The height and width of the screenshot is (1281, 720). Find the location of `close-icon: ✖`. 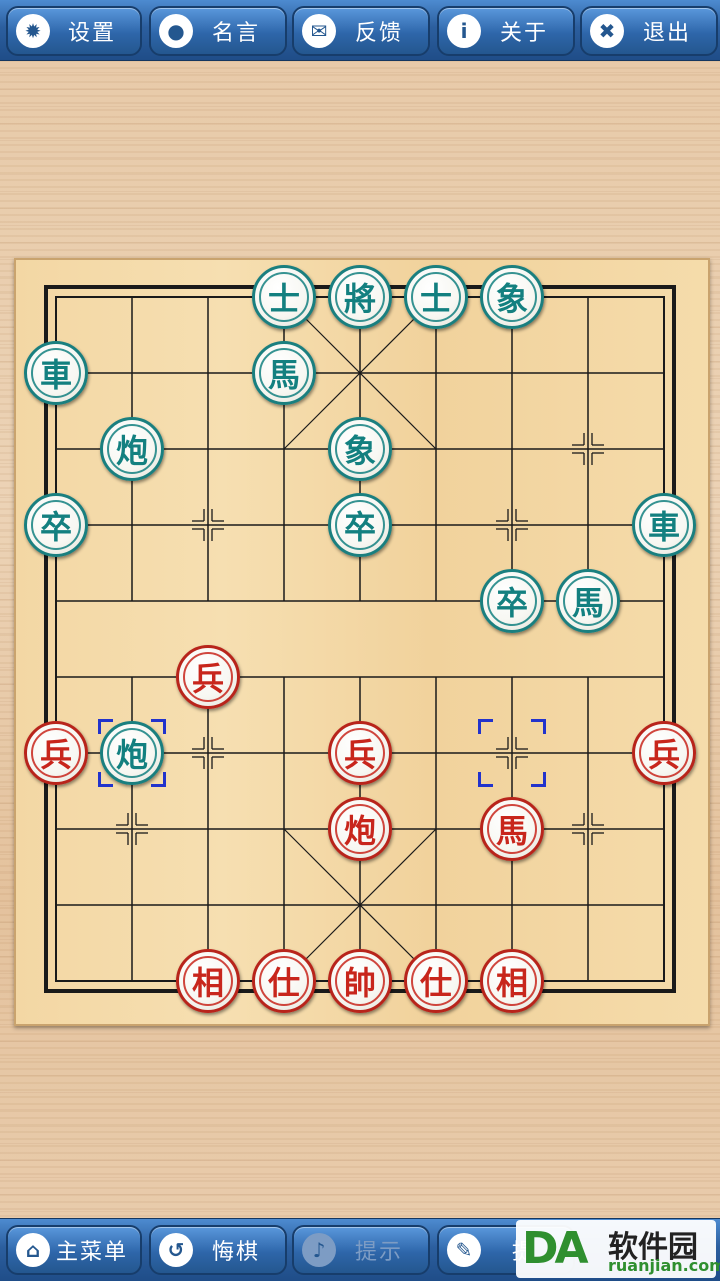

close-icon: ✖ is located at coordinates (607, 31).